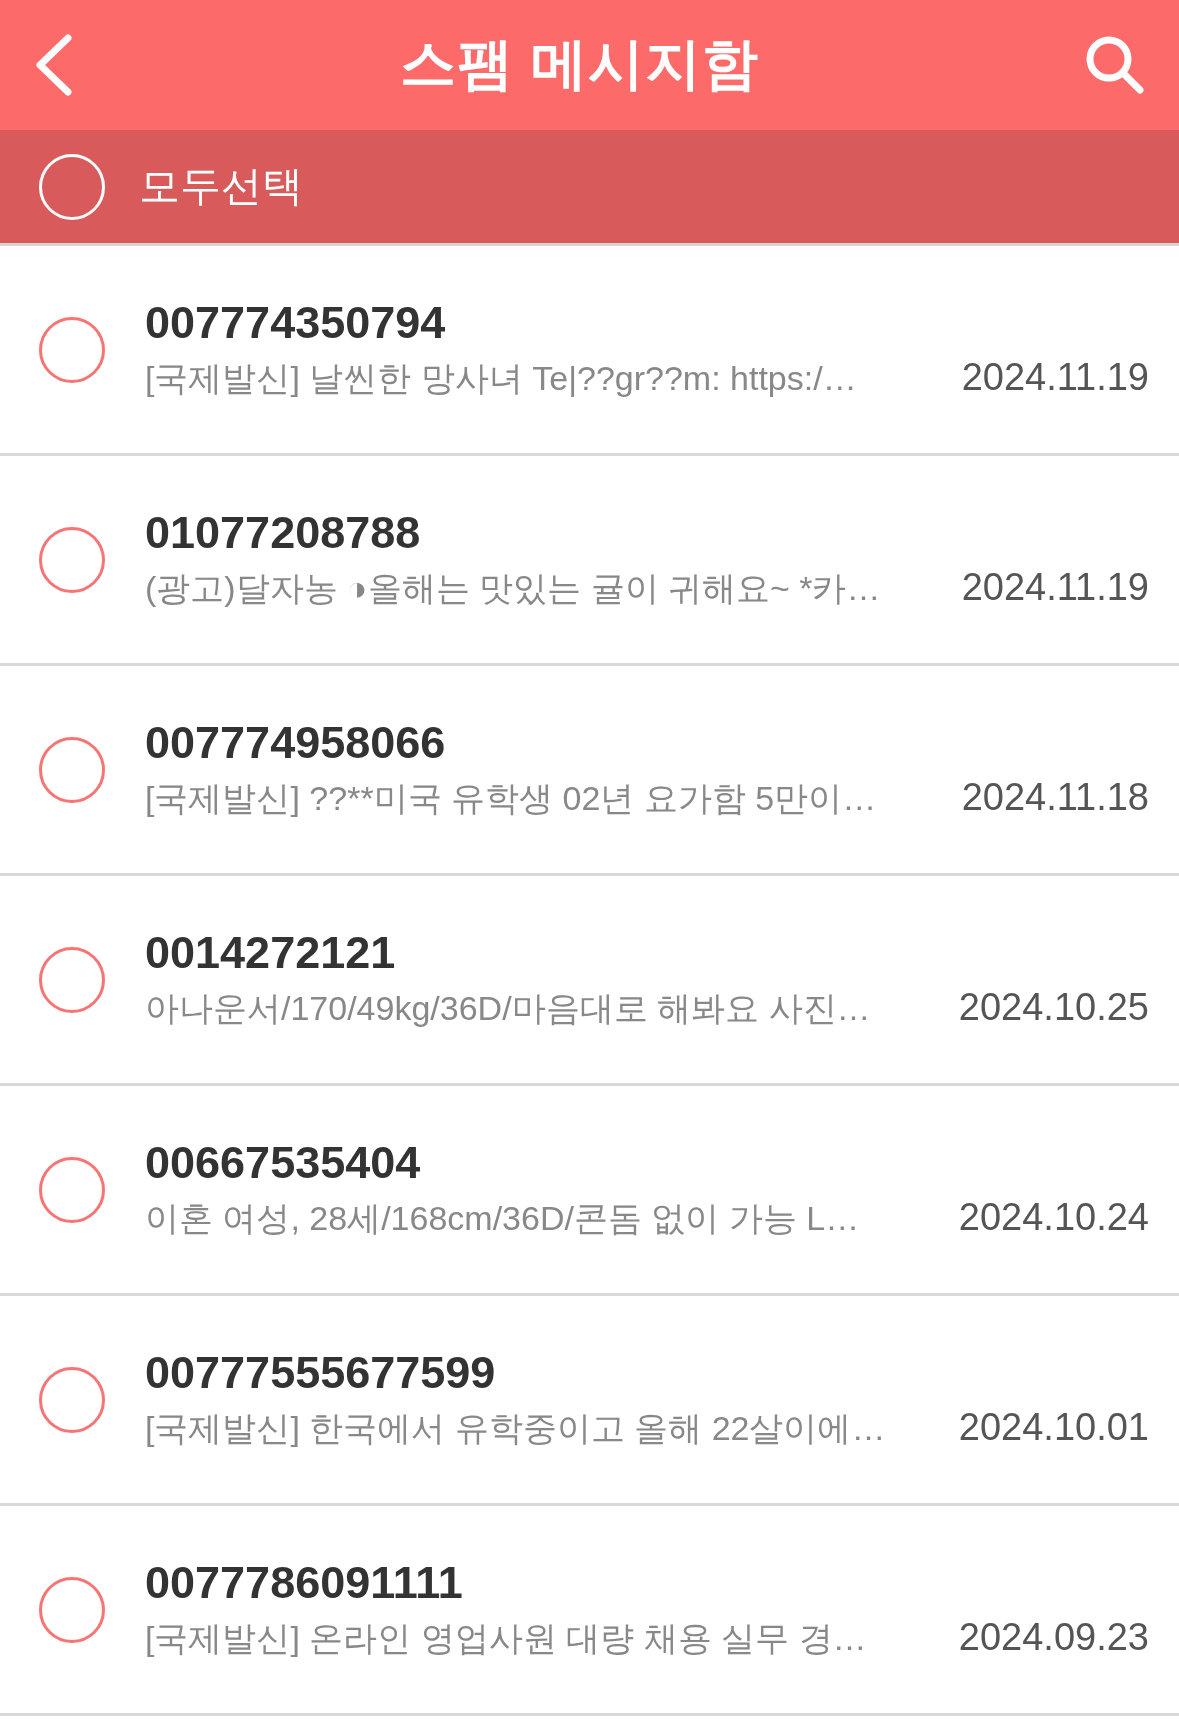  What do you see at coordinates (296, 322) in the screenshot?
I see `sender-number: 007774350794` at bounding box center [296, 322].